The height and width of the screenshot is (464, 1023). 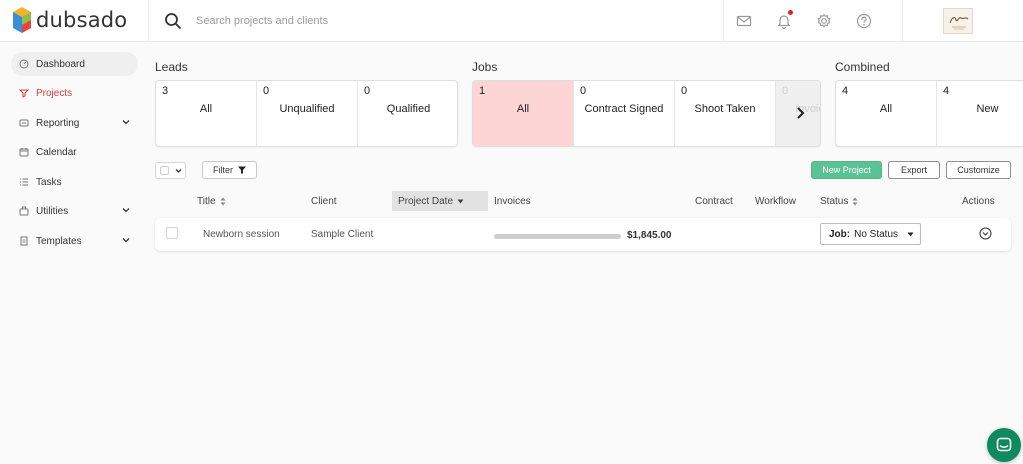 I want to click on notification-dot, so click(x=790, y=12).